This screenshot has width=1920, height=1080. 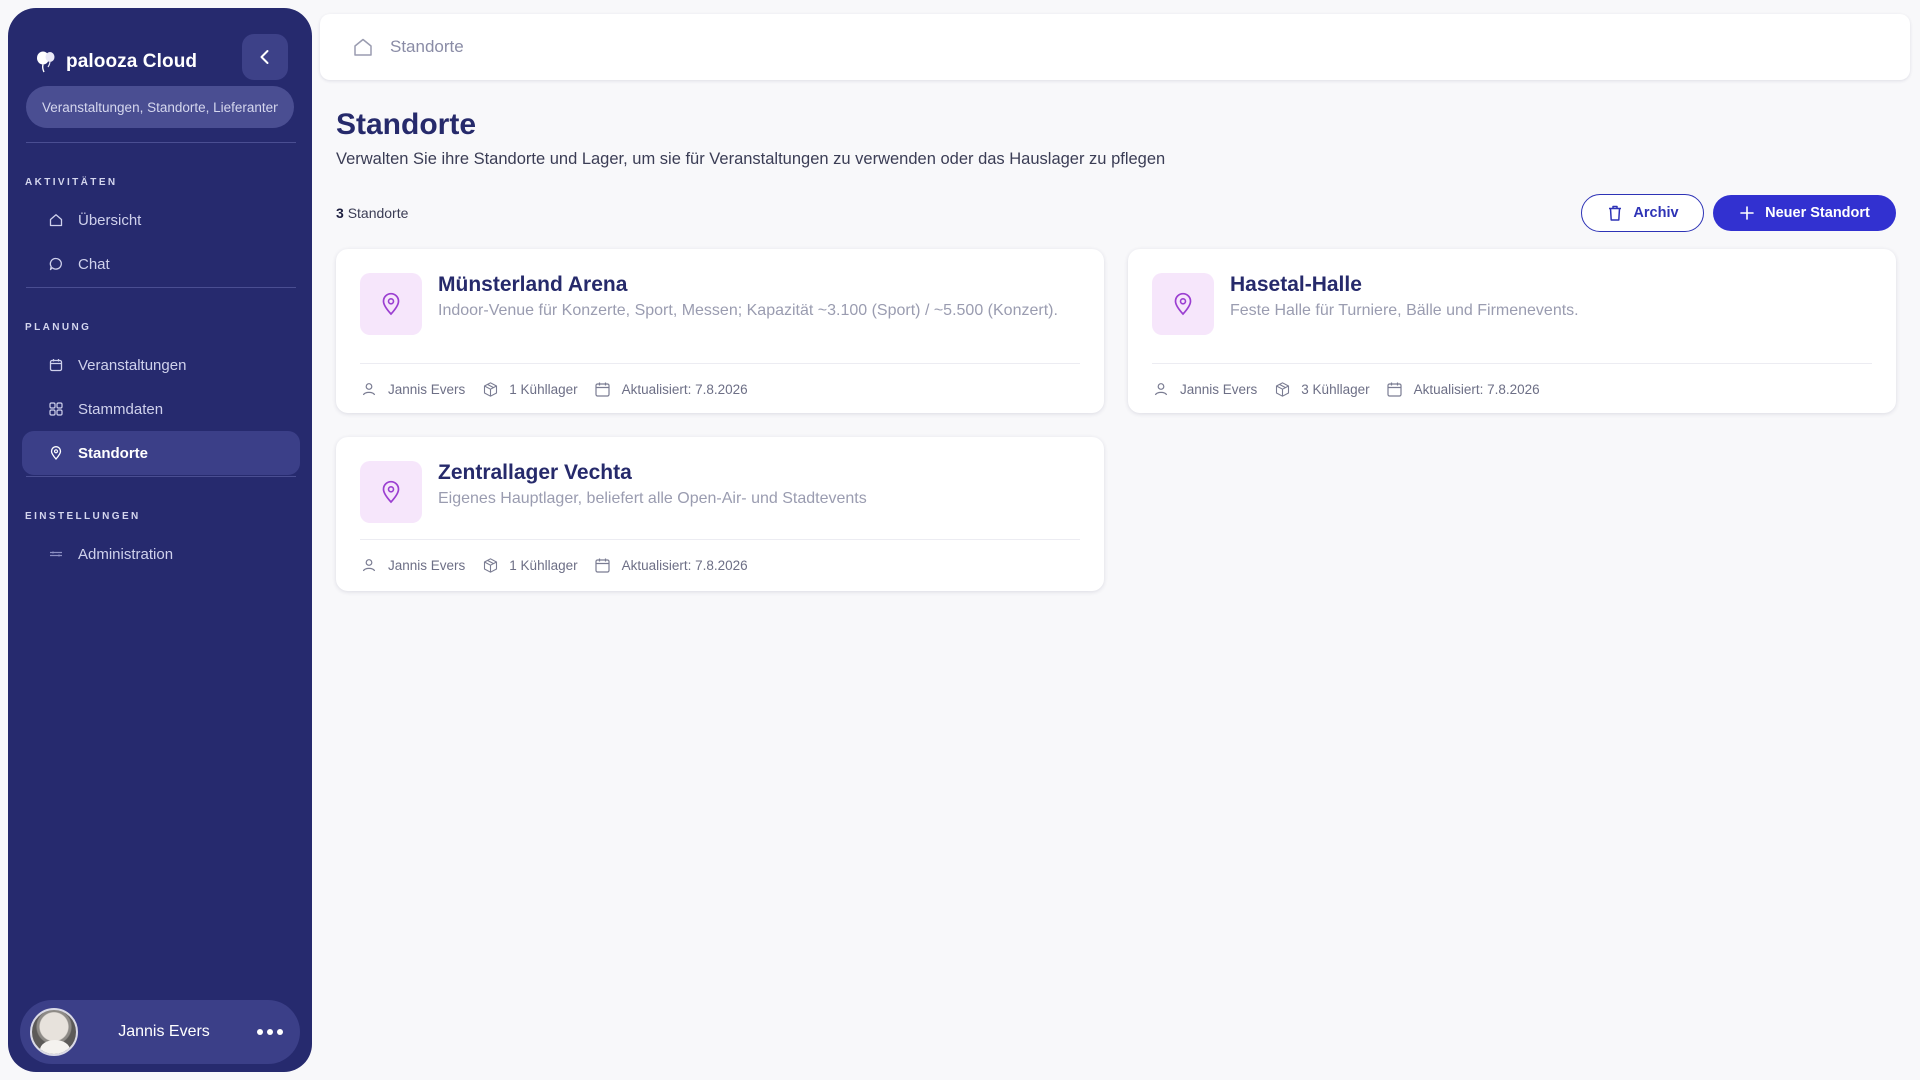 What do you see at coordinates (94, 264) in the screenshot?
I see `sidebar-item-label: Chat` at bounding box center [94, 264].